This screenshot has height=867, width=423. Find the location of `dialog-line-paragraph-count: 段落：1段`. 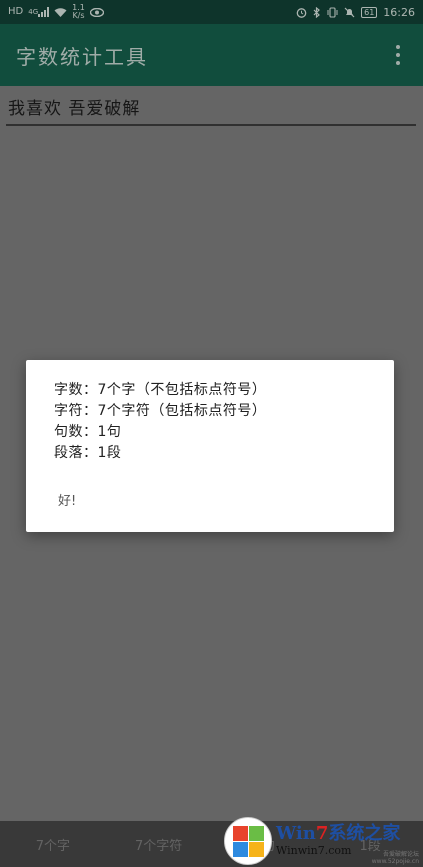

dialog-line-paragraph-count: 段落：1段 is located at coordinates (88, 453).